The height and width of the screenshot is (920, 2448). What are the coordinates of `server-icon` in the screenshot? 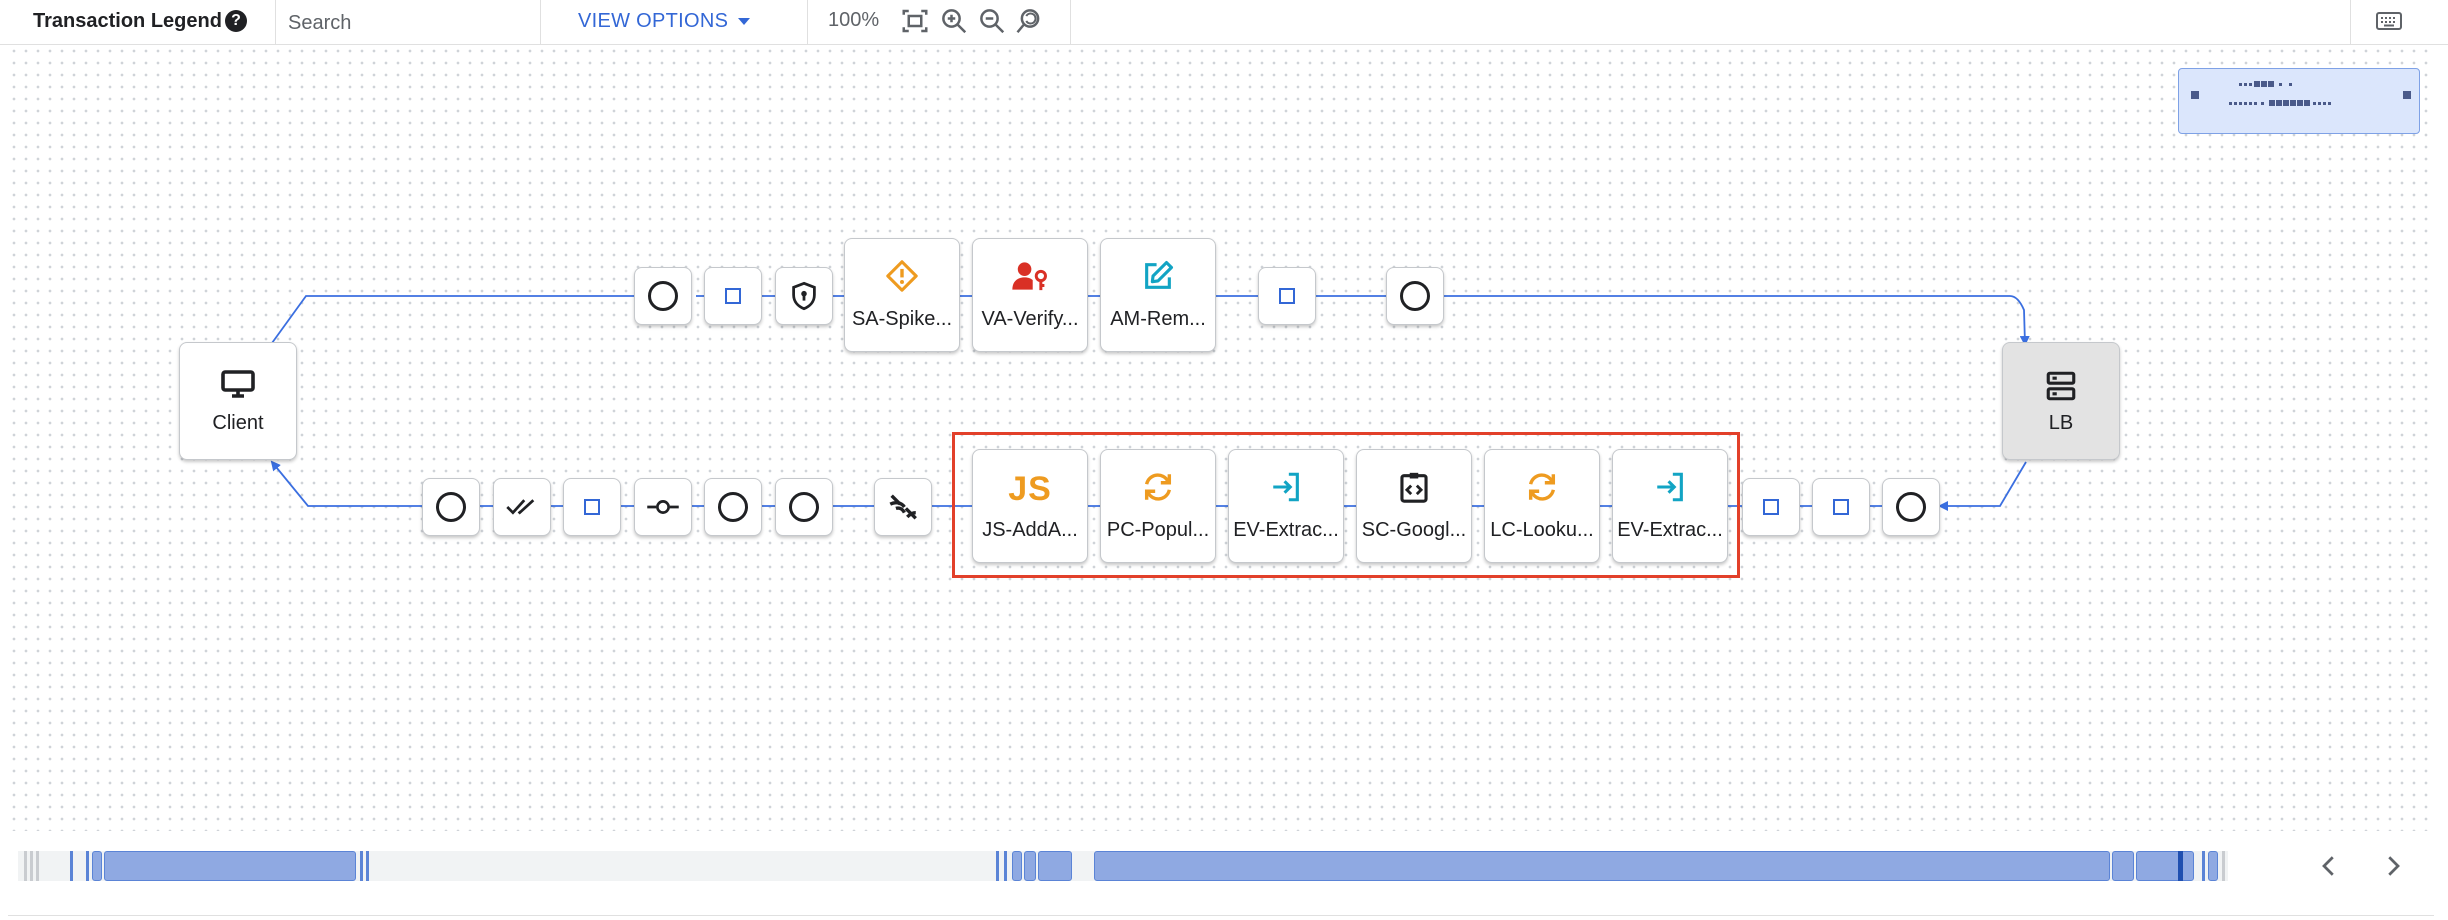 It's located at (2061, 386).